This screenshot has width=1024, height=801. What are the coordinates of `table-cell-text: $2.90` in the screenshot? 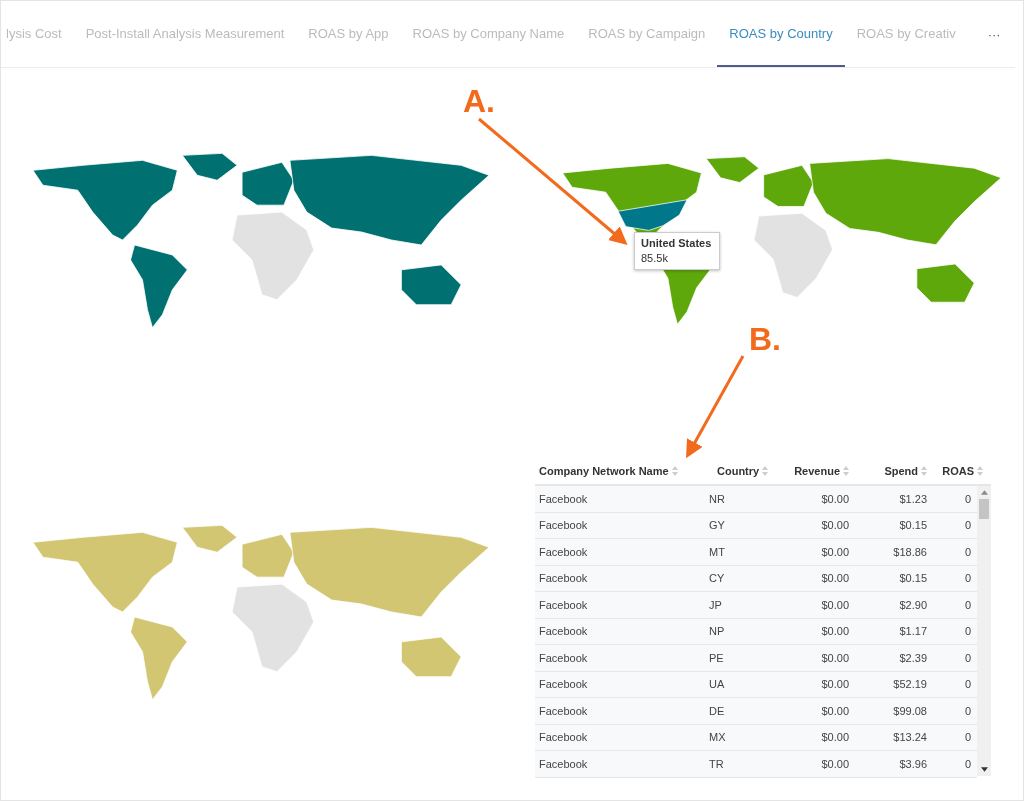 It's located at (912, 604).